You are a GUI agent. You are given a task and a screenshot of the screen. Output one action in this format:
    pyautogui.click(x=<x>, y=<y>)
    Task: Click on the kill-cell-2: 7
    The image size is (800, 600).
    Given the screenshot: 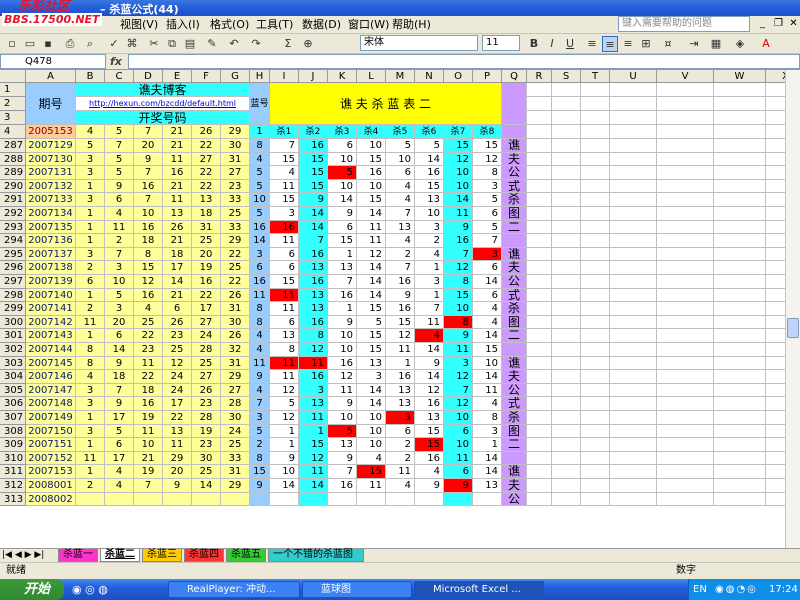 What is the action you would take?
    pyautogui.click(x=313, y=241)
    